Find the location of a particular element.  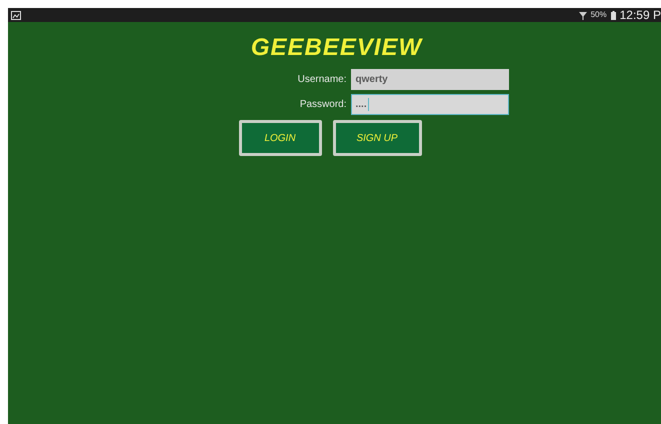

login-button: LOGIN is located at coordinates (280, 138).